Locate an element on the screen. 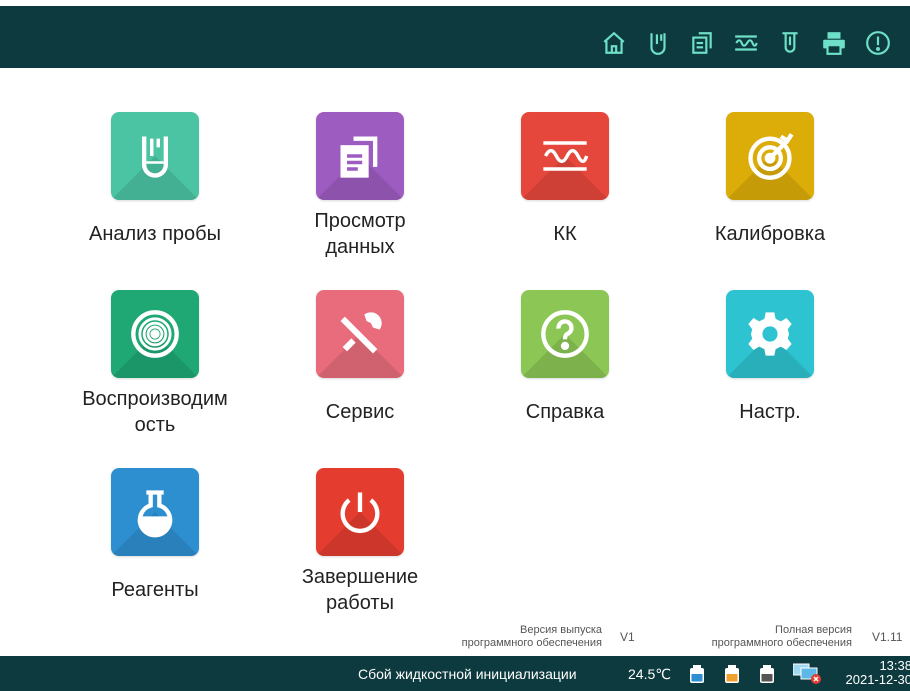 This screenshot has width=910, height=691. tile-label: Настр. is located at coordinates (770, 412).